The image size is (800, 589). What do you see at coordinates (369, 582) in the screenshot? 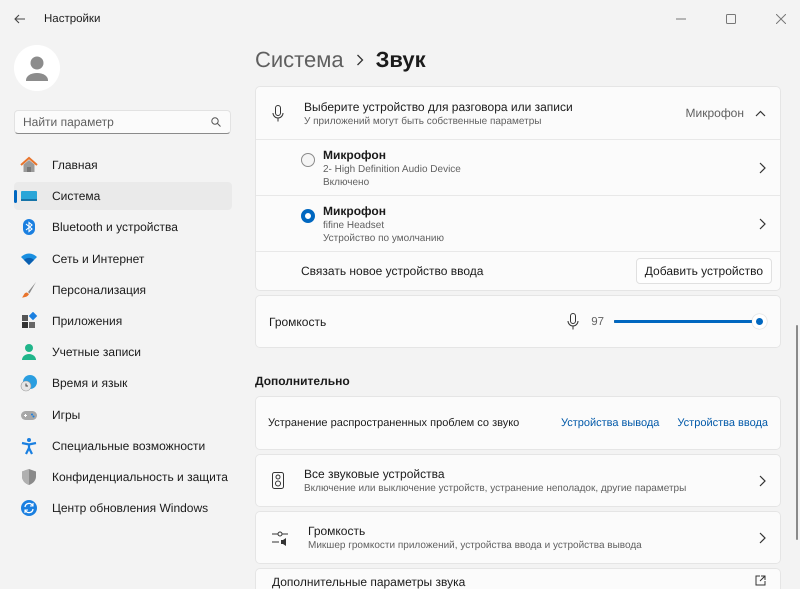
I see `setting-title: Дополнительные параметры звука` at bounding box center [369, 582].